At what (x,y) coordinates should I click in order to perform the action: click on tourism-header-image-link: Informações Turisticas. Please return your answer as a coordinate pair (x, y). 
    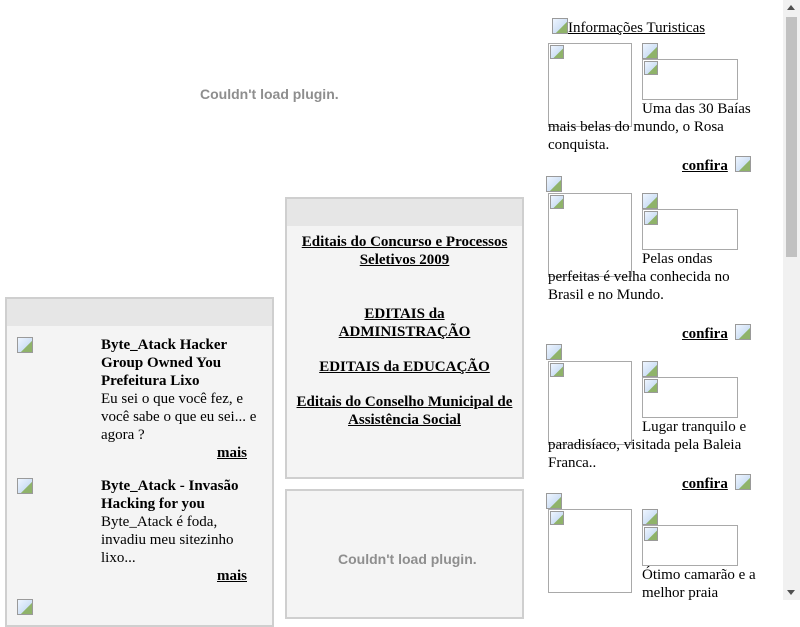
    Looking at the image, I should click on (628, 27).